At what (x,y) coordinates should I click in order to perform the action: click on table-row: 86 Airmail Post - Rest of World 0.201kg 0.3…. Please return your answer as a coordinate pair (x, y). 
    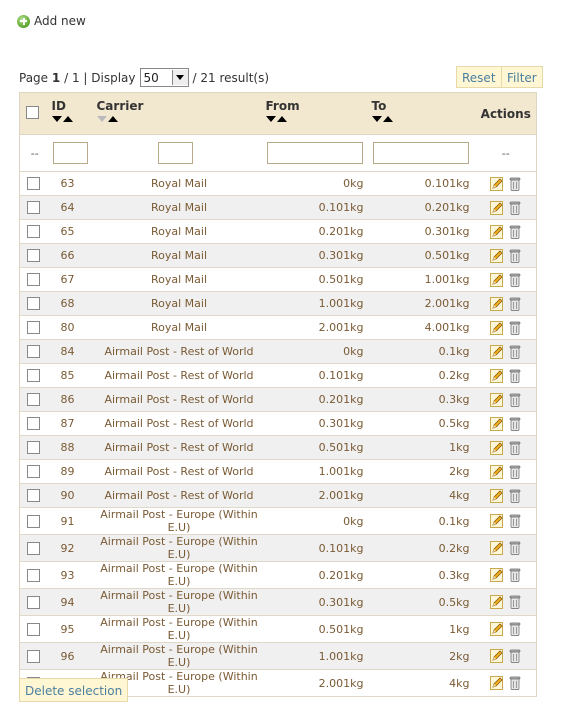
    Looking at the image, I should click on (278, 399).